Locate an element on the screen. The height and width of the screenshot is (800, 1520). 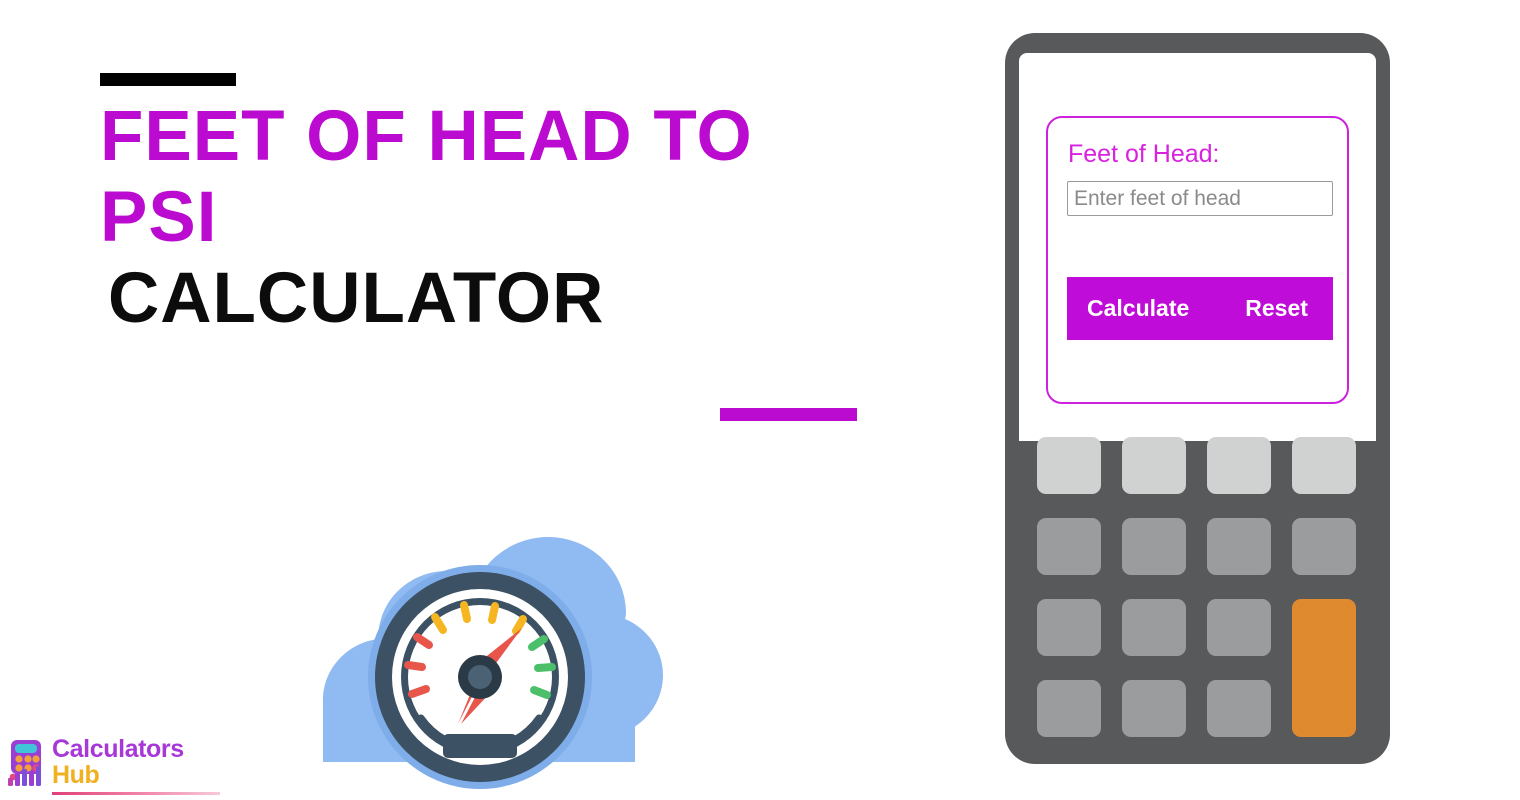
title-line-1: FEET OF HEAD TO is located at coordinates (426, 136).